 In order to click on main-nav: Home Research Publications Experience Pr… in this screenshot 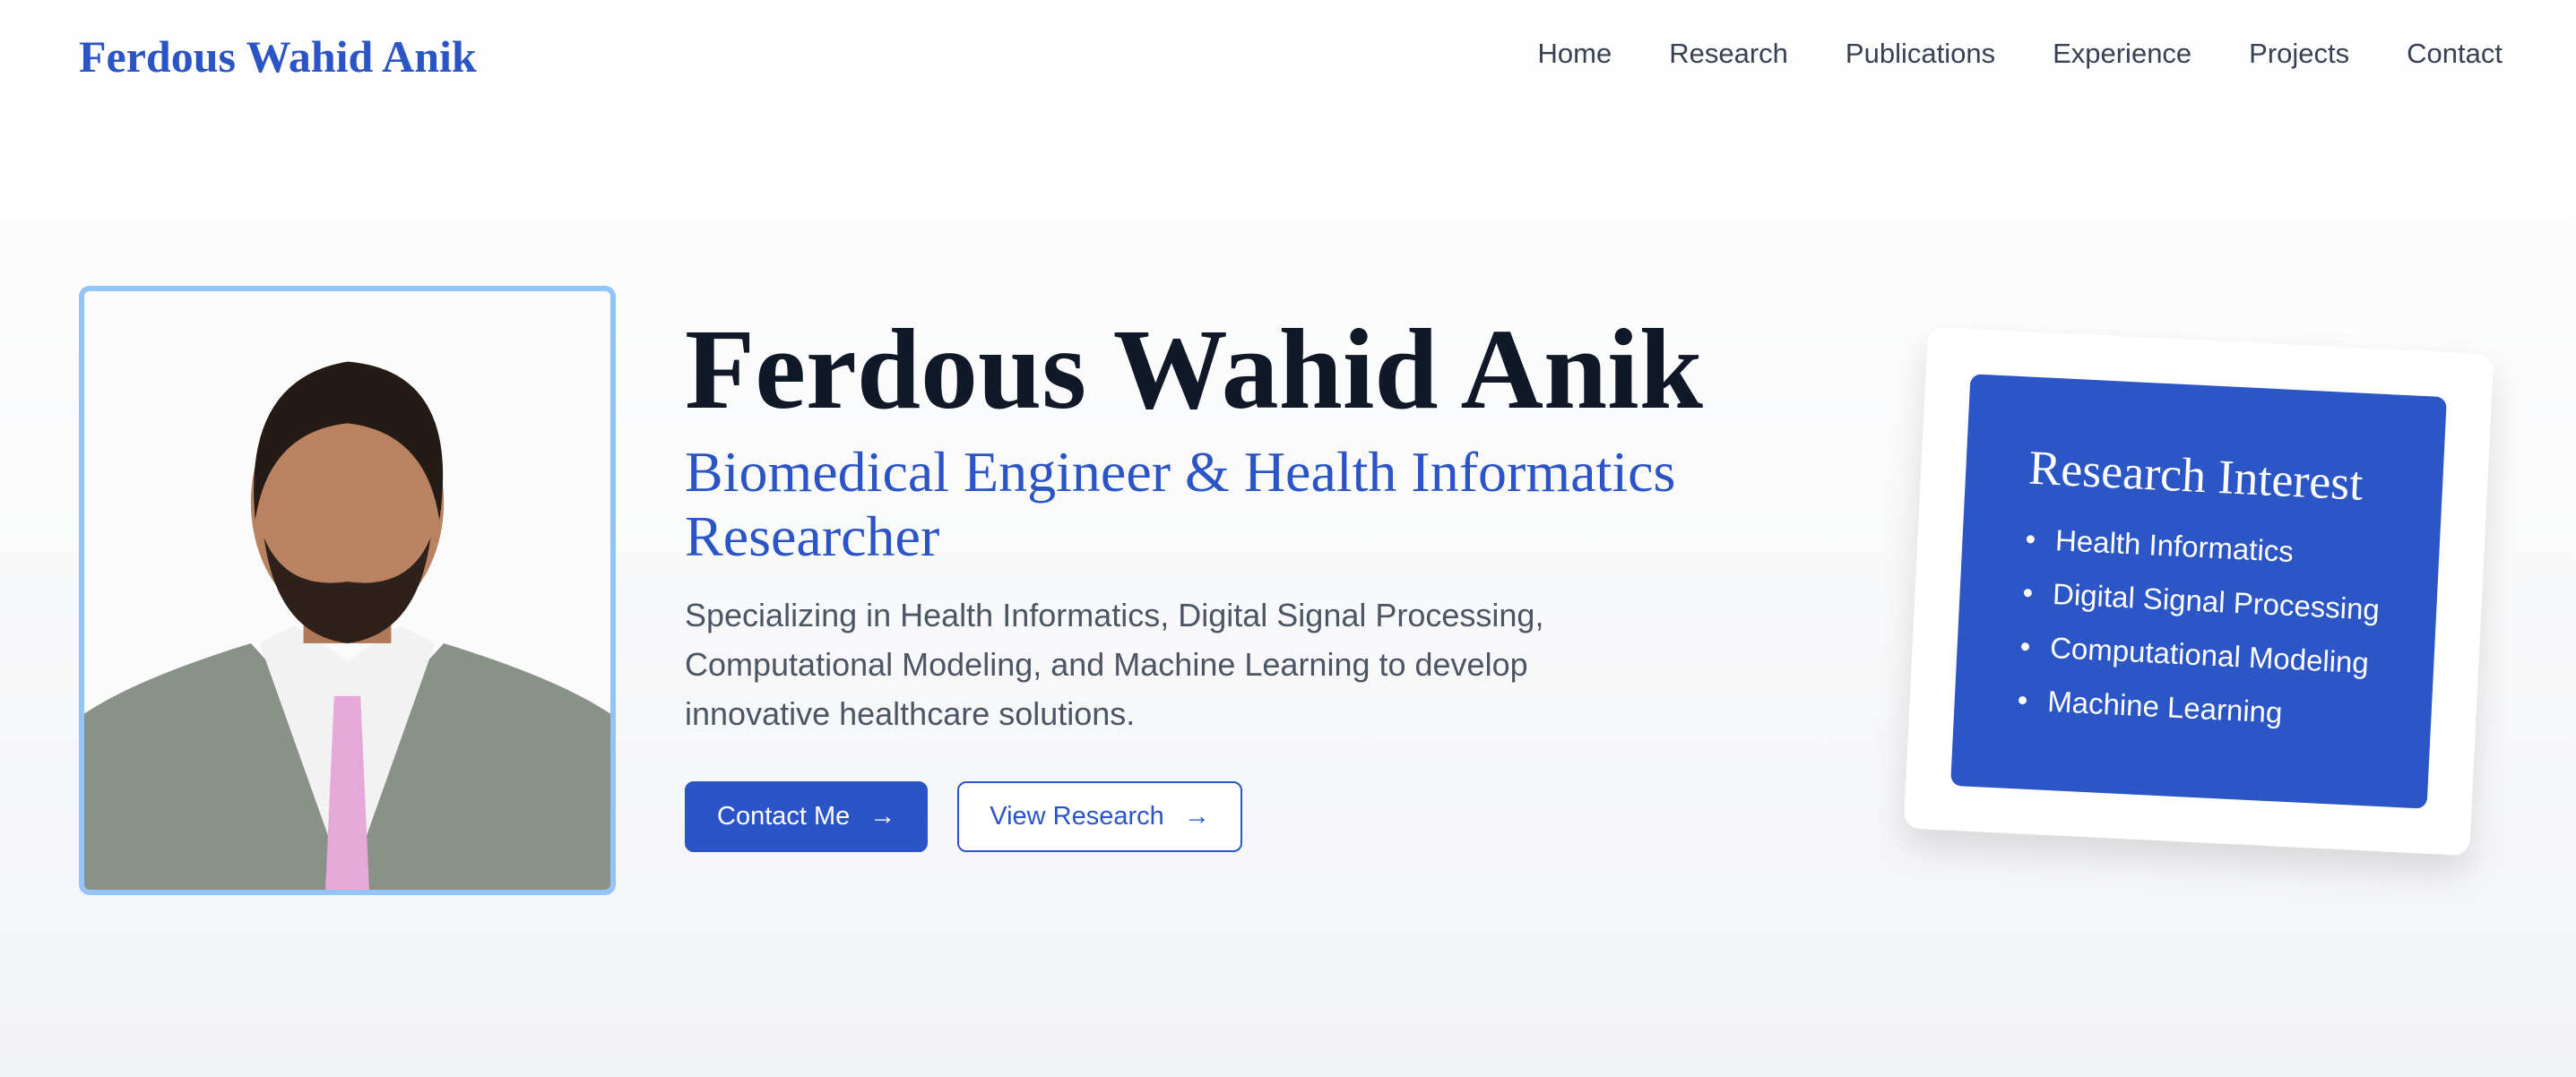, I will do `click(2020, 54)`.